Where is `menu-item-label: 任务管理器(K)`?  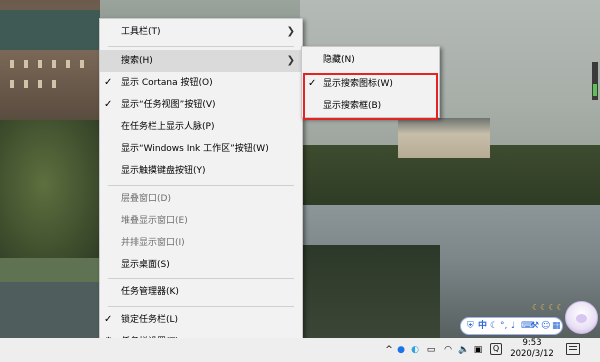 menu-item-label: 任务管理器(K) is located at coordinates (150, 292).